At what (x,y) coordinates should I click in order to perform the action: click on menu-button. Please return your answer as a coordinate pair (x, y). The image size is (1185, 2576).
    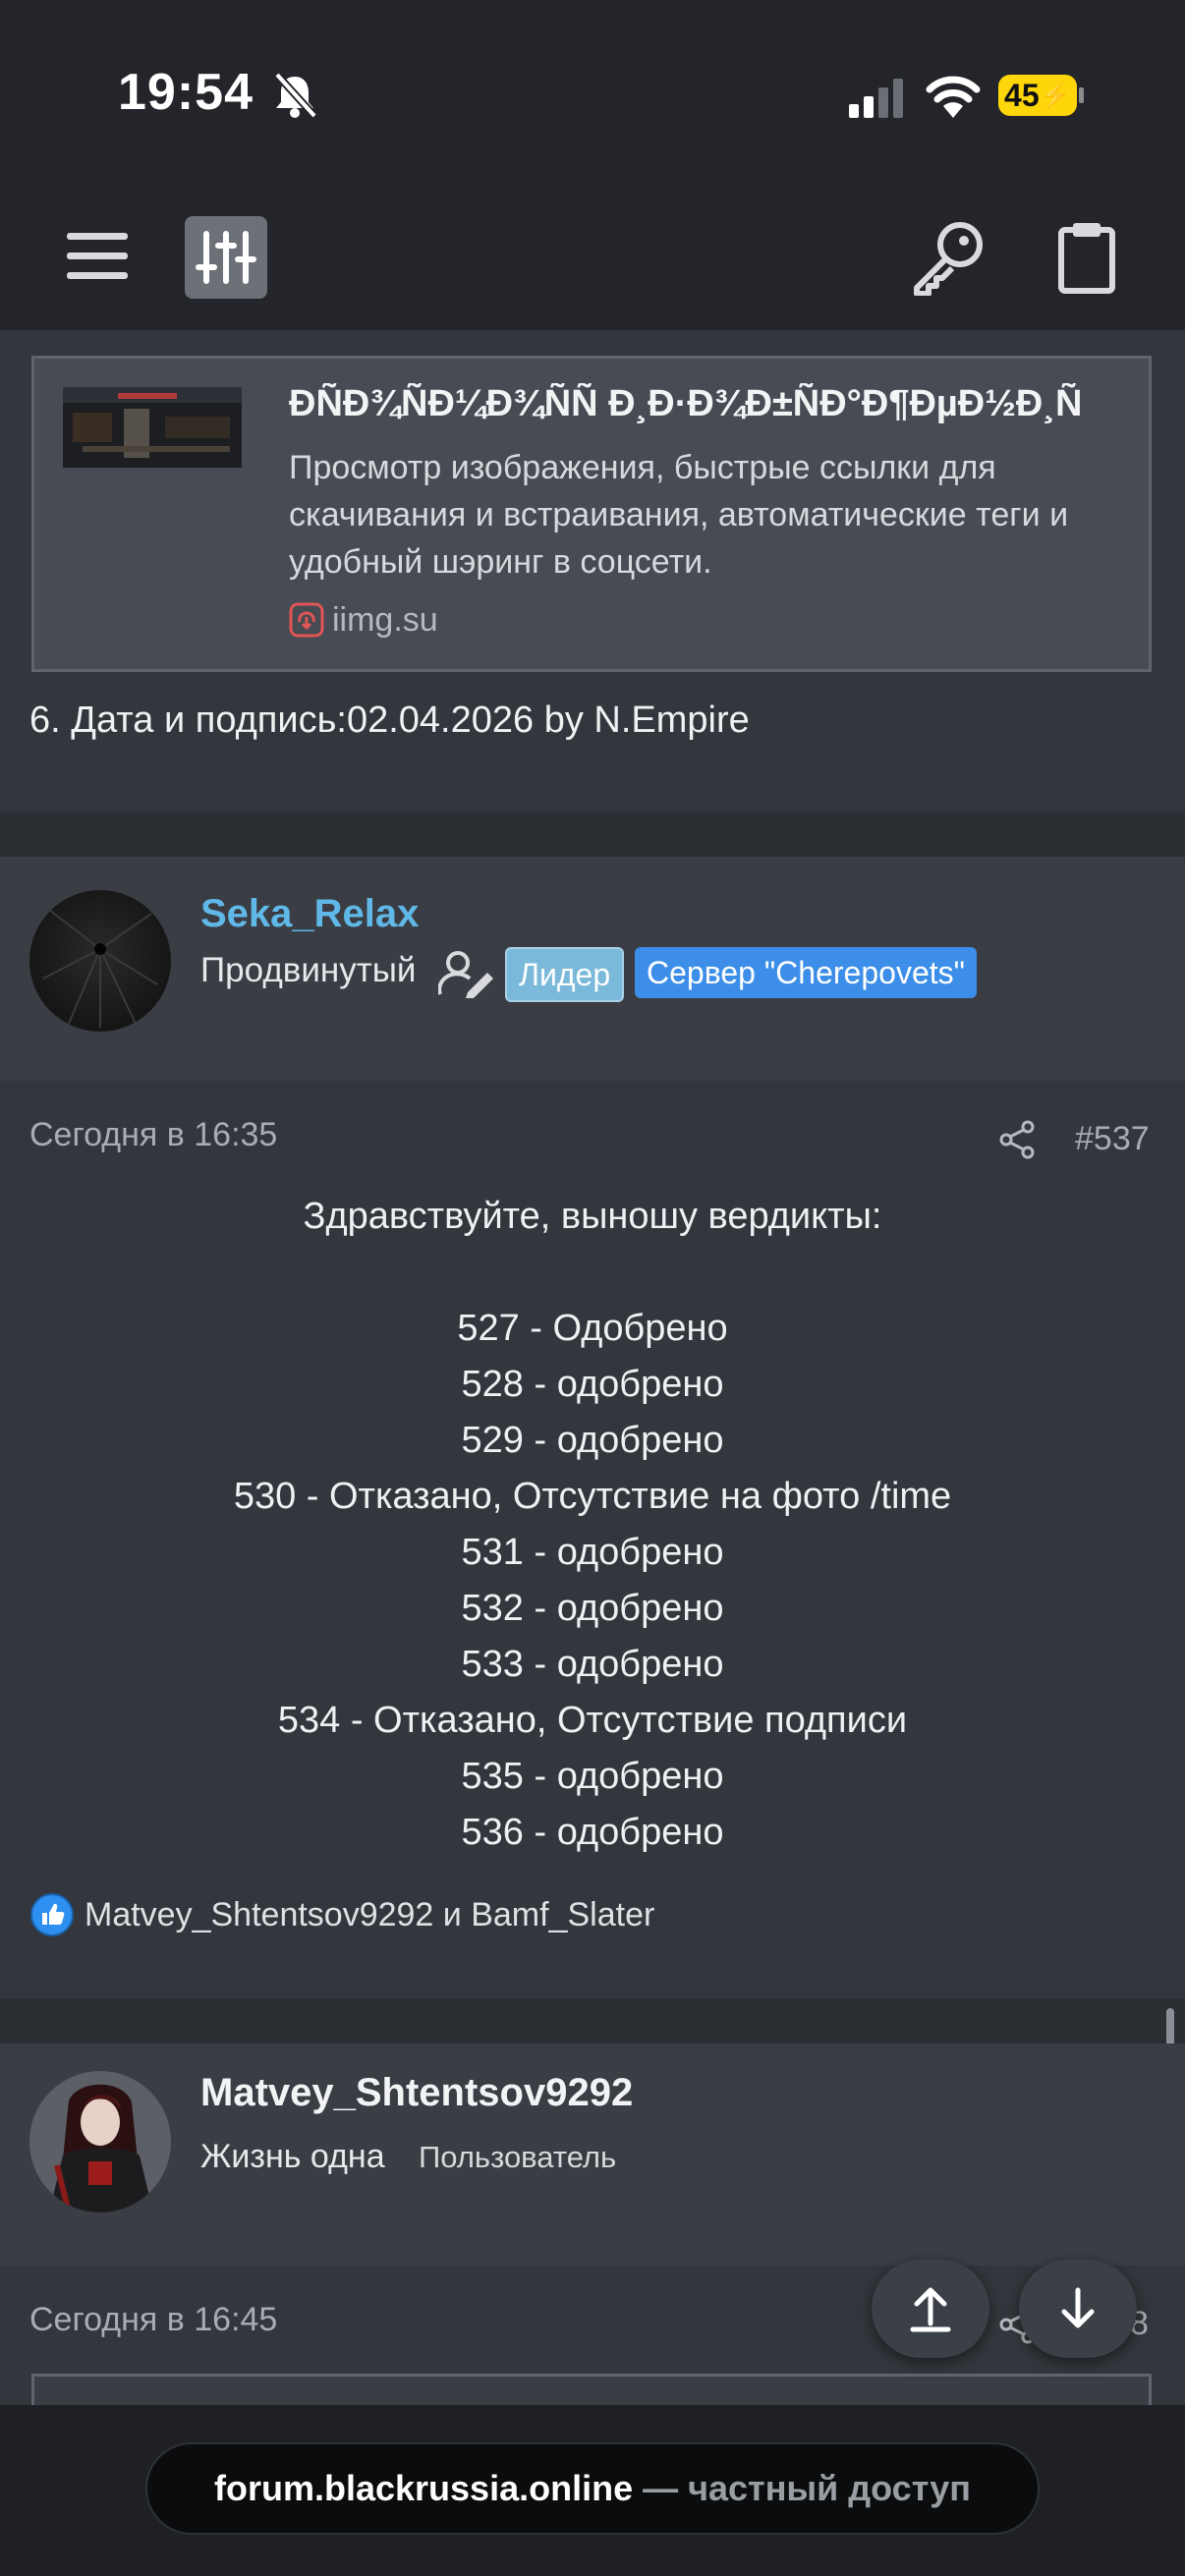
    Looking at the image, I should click on (98, 256).